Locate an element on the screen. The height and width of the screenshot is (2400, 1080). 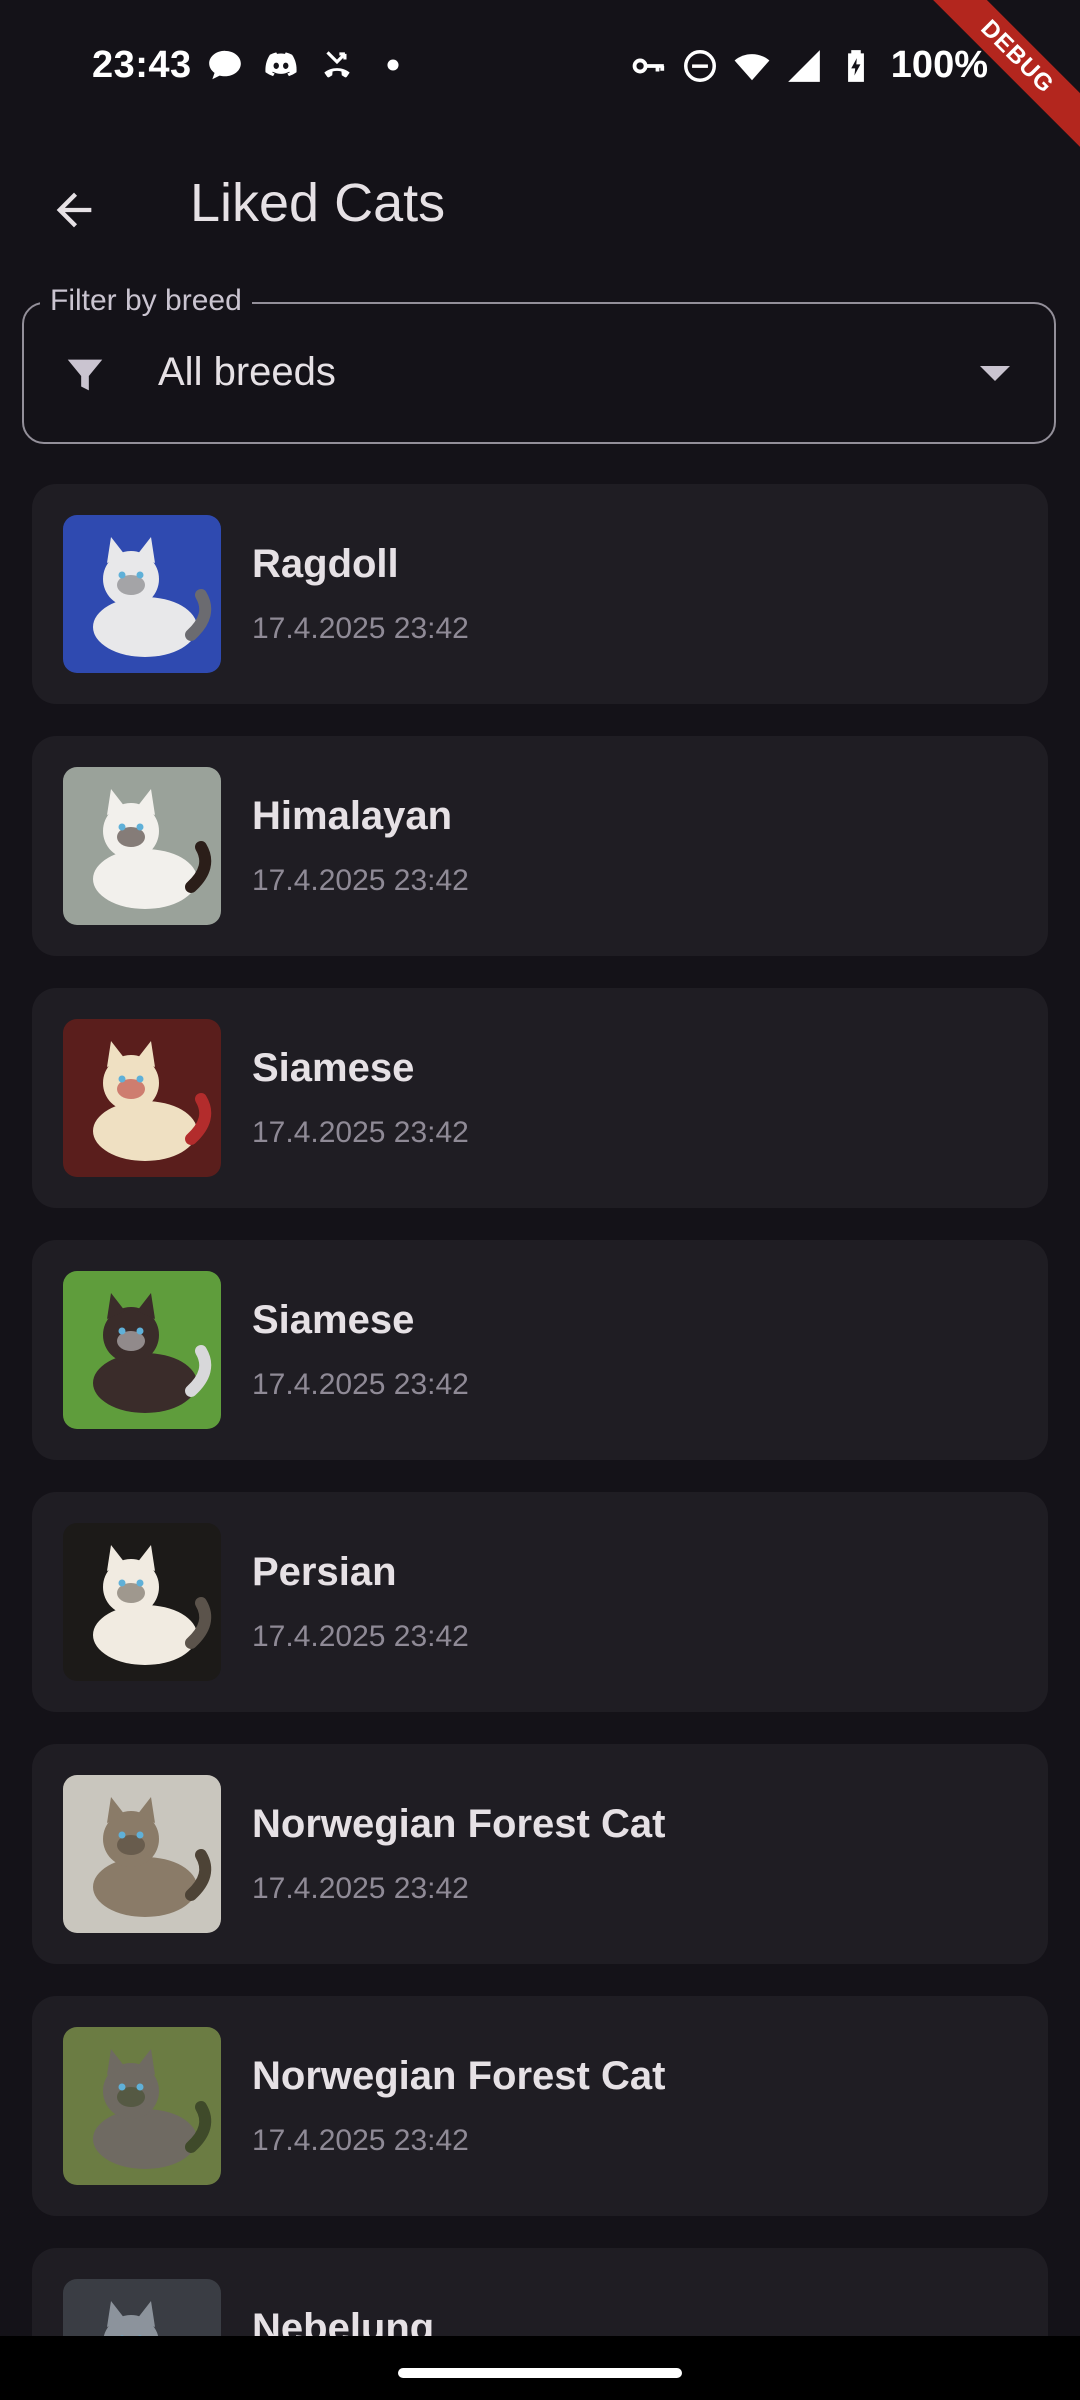
status-time: 23:43 is located at coordinates (142, 65).